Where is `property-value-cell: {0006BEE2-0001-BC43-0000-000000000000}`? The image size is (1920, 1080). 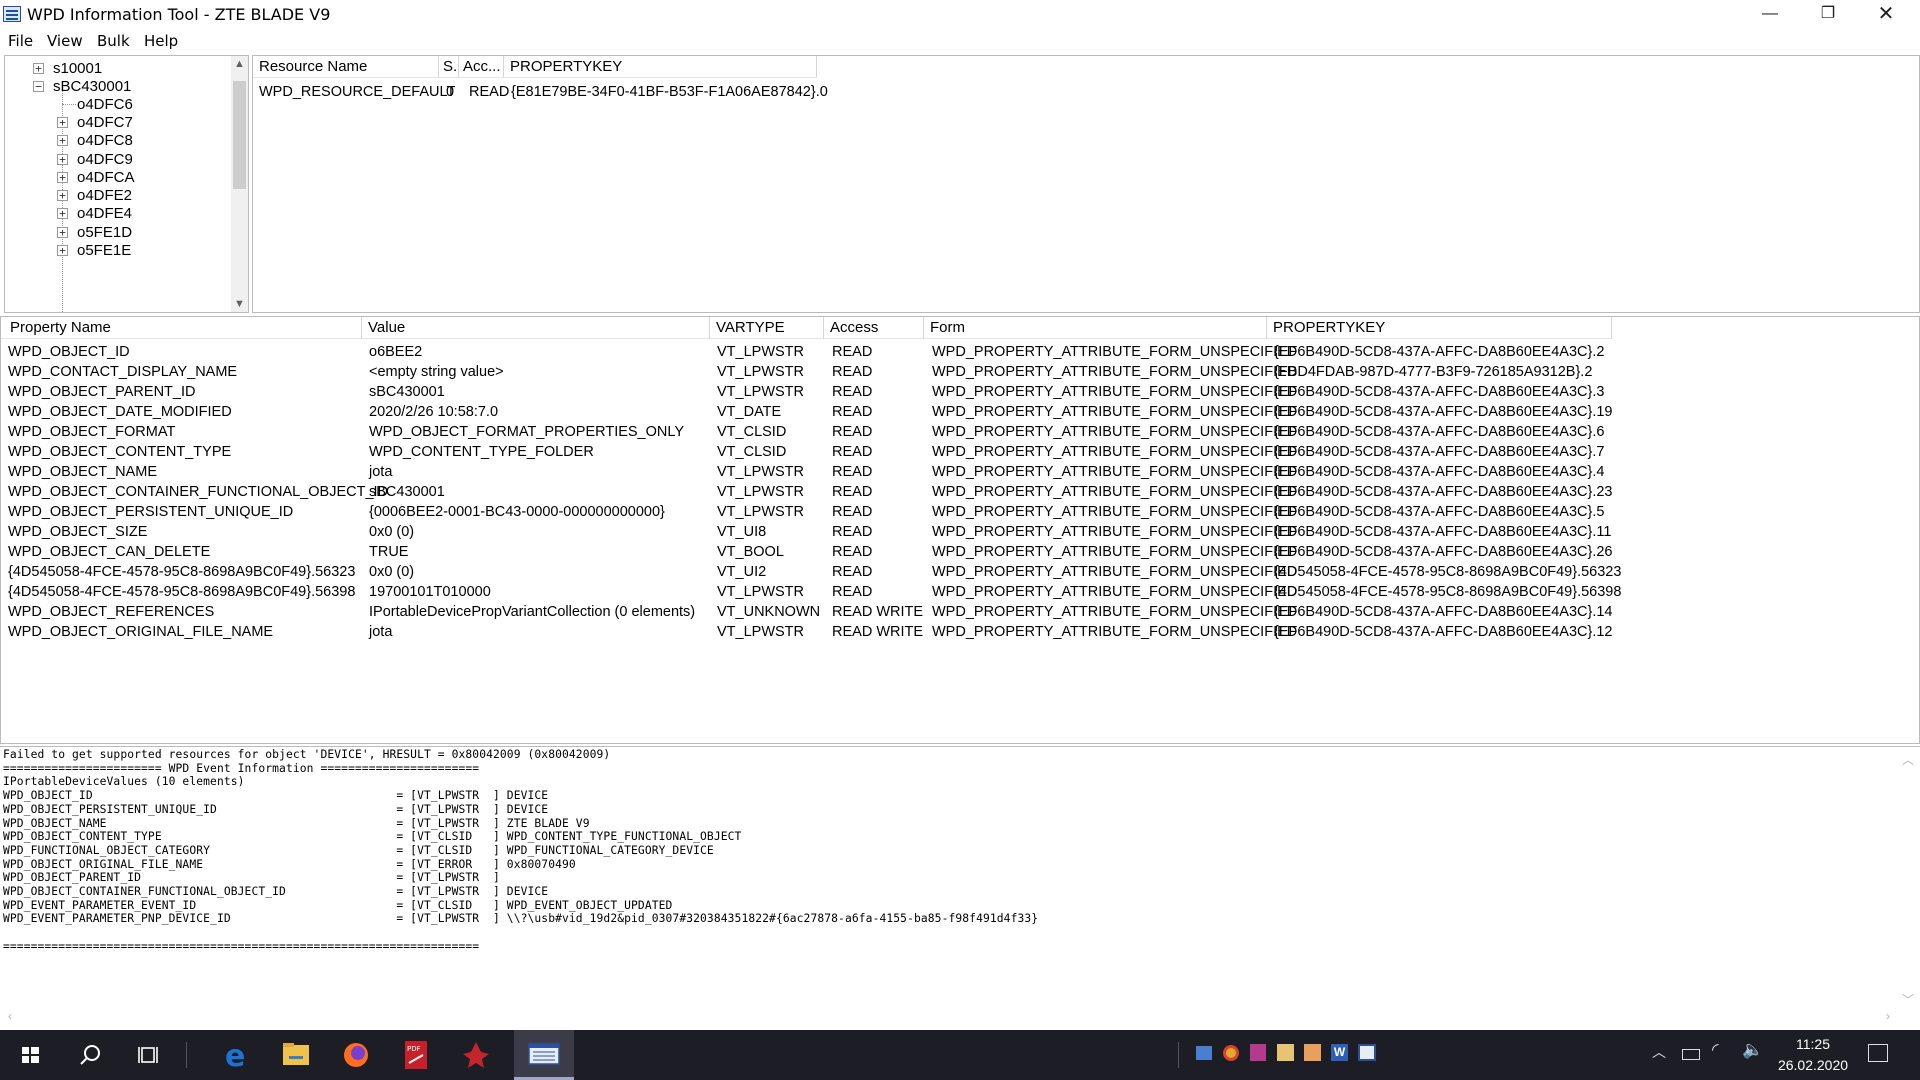 property-value-cell: {0006BEE2-0001-BC43-0000-000000000000} is located at coordinates (517, 512).